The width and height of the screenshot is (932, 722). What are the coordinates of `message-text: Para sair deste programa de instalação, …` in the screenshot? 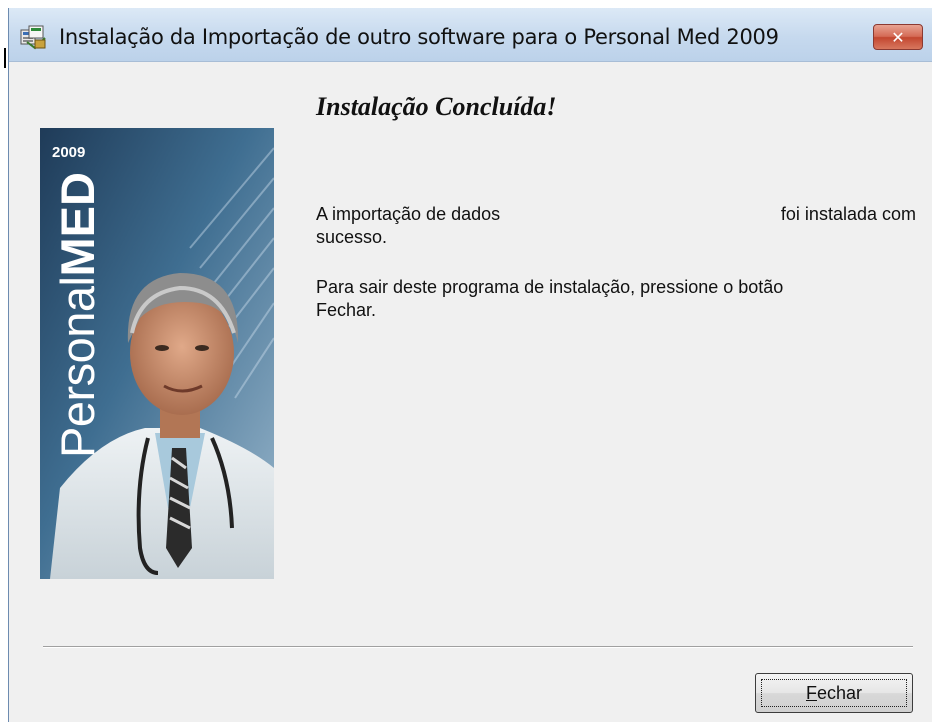 It's located at (550, 287).